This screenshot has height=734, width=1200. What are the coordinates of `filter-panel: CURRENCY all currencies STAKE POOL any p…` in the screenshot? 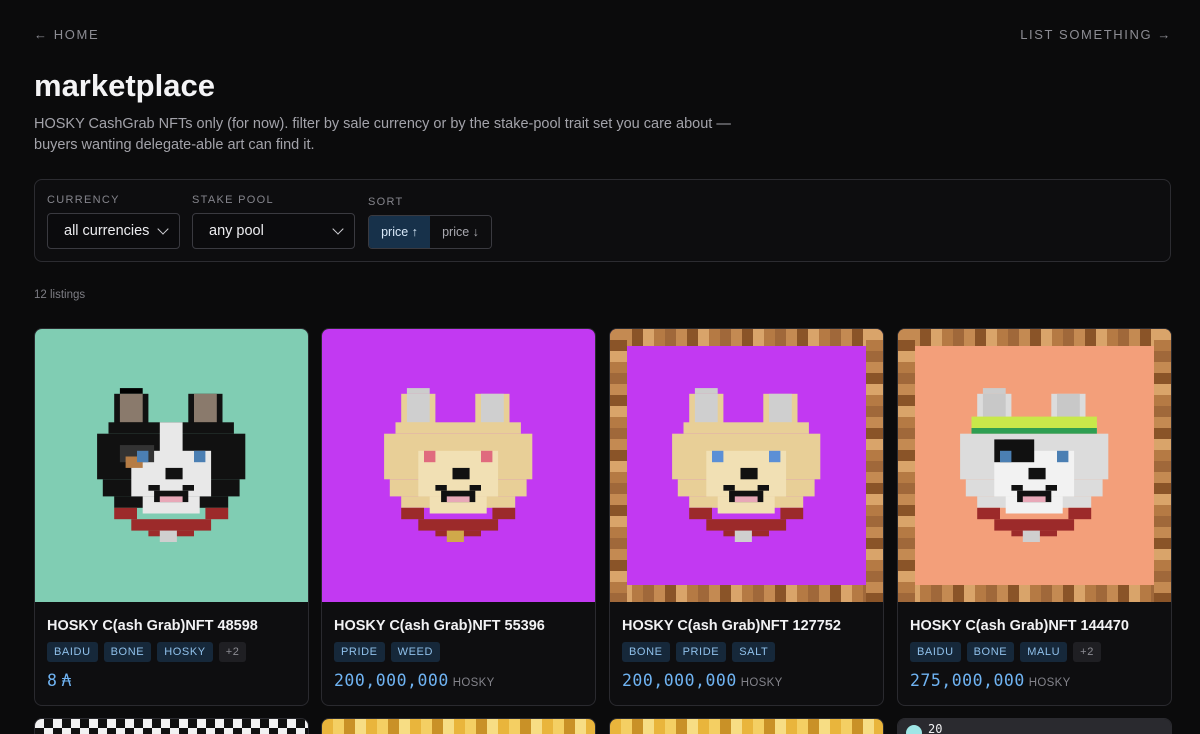 It's located at (602, 220).